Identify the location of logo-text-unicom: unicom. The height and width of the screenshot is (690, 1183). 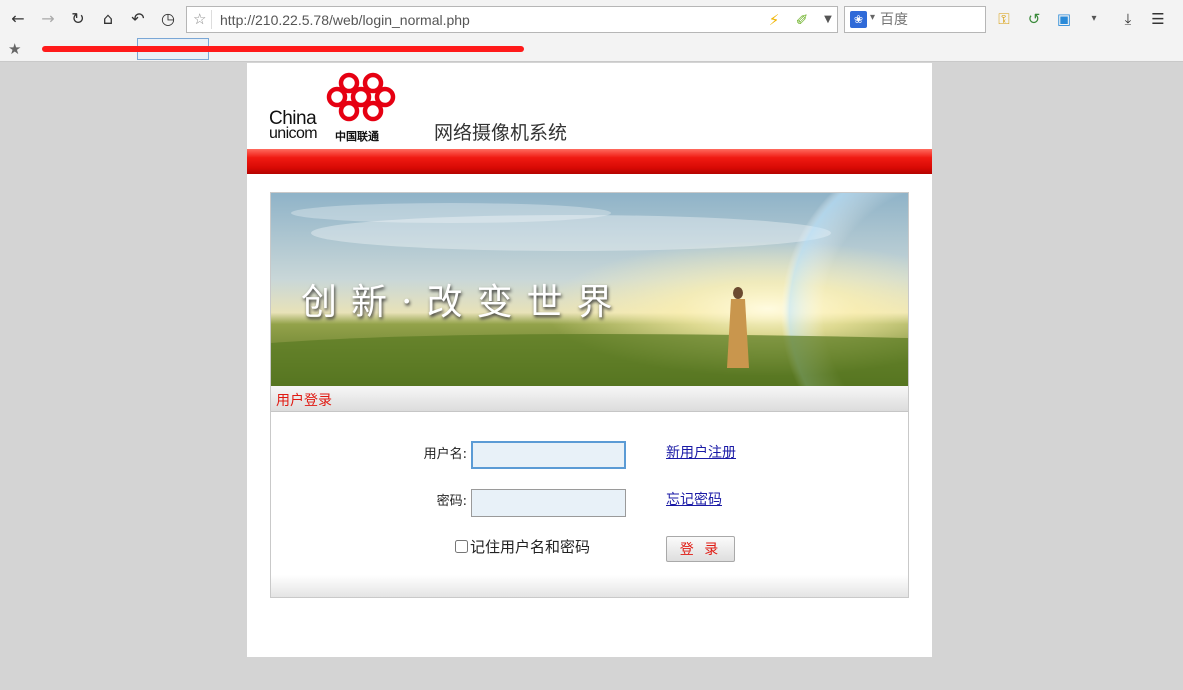
(293, 133).